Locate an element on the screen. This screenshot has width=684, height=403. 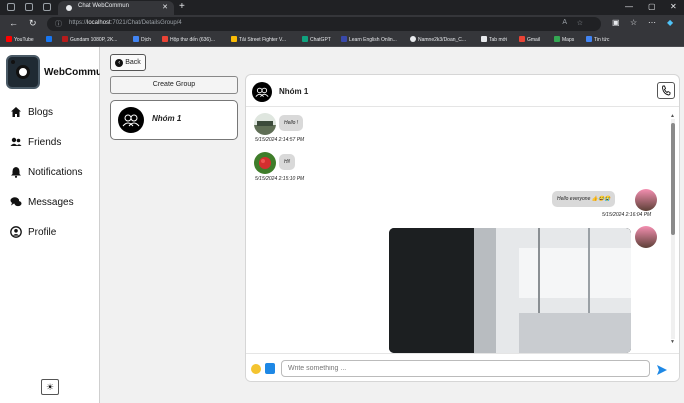
bookmark-youtube: YouTube is located at coordinates (20, 39).